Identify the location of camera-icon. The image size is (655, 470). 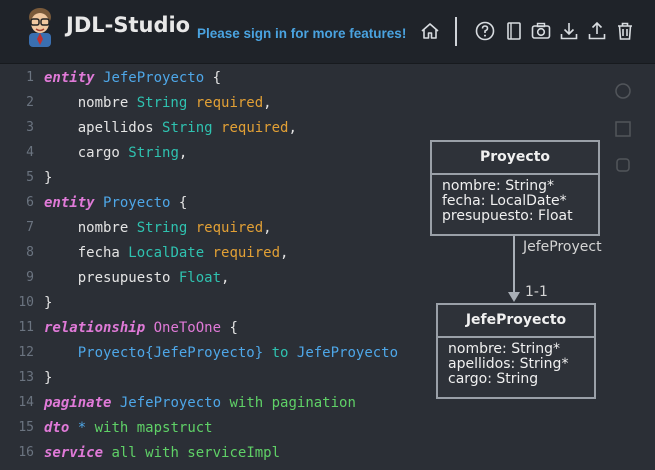
(541, 31).